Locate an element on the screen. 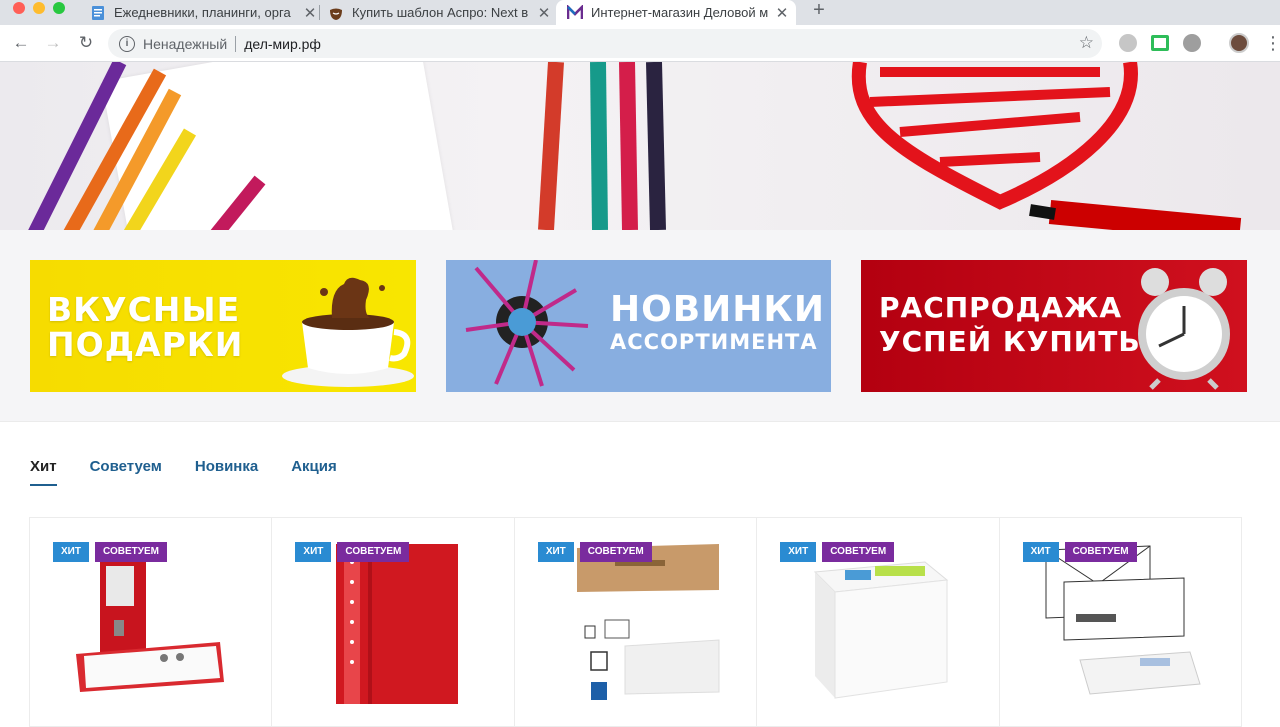 Image resolution: width=1280 pixels, height=727 pixels. pencil-cup-image is located at coordinates (527, 323).